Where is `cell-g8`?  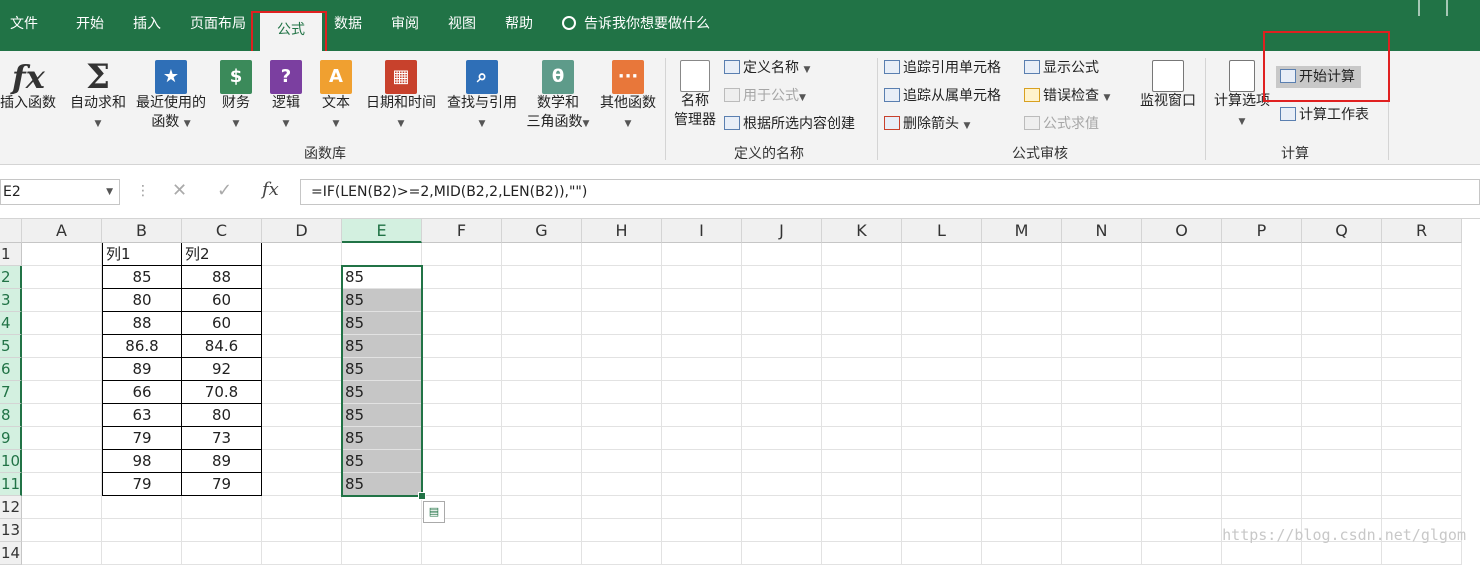
cell-g8 is located at coordinates (542, 415).